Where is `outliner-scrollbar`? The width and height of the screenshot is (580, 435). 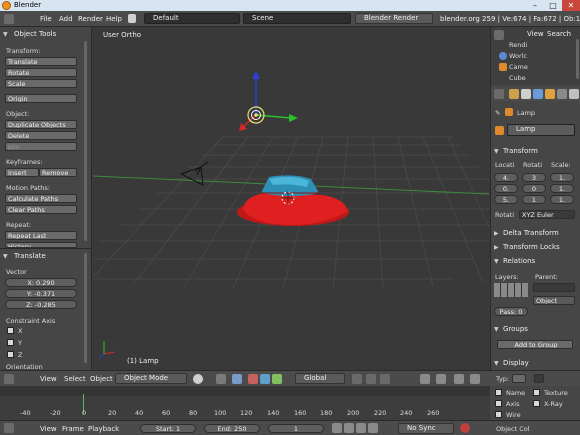 outliner-scrollbar is located at coordinates (577, 59).